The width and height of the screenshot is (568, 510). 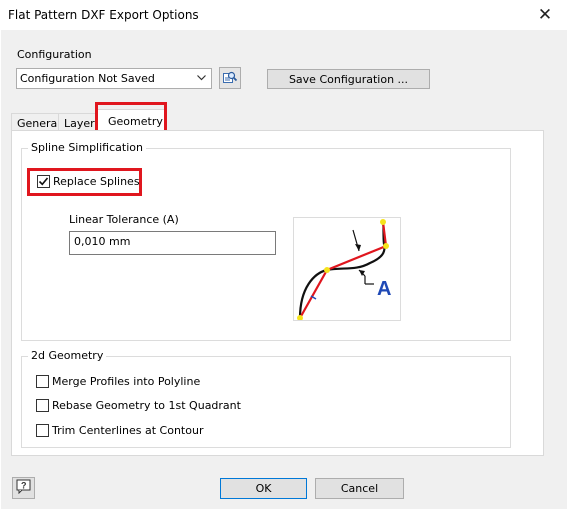 I want to click on configuration-label: Configuration, so click(x=54, y=54).